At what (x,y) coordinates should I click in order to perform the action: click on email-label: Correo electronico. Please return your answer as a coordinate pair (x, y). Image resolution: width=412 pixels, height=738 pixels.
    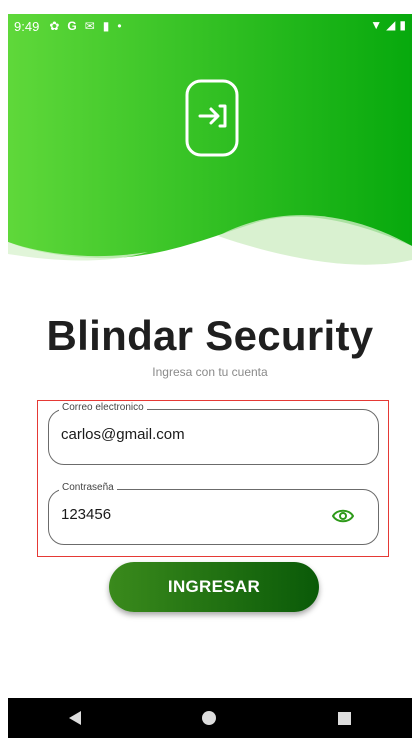
    Looking at the image, I should click on (103, 407).